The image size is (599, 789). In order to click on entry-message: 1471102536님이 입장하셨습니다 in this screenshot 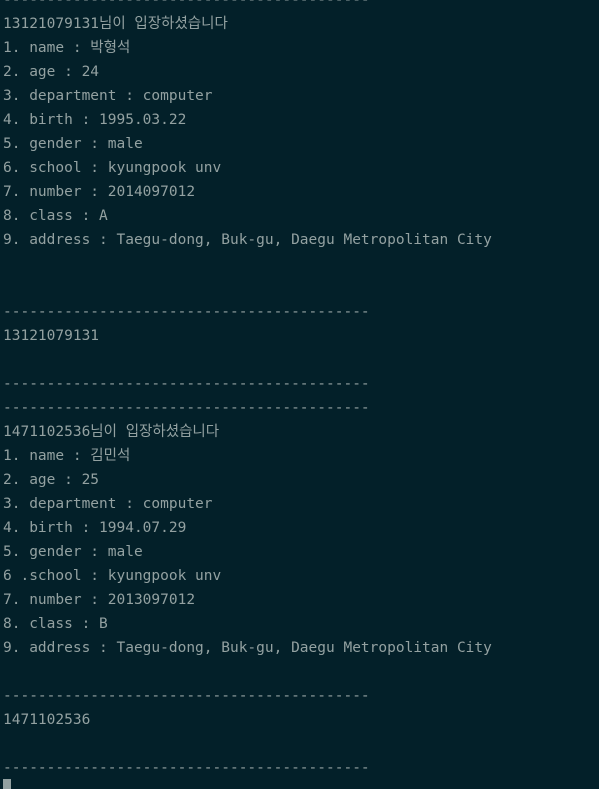, I will do `click(111, 432)`.